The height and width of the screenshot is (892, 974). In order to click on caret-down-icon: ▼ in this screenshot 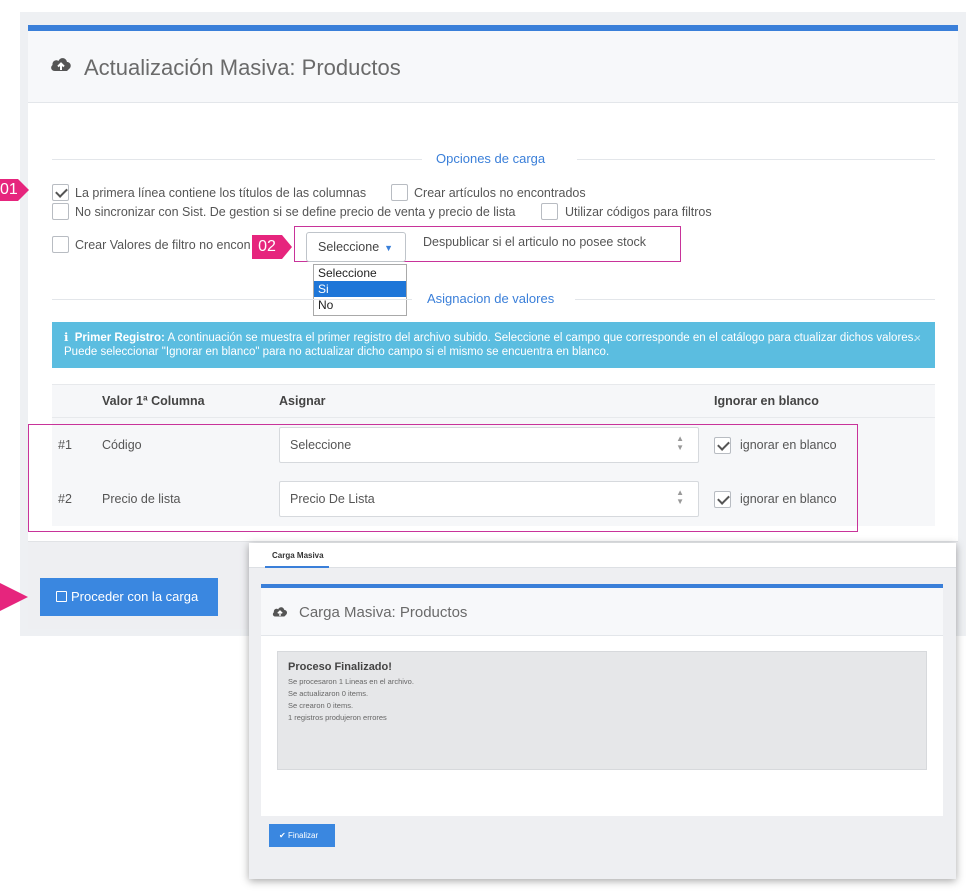, I will do `click(388, 248)`.